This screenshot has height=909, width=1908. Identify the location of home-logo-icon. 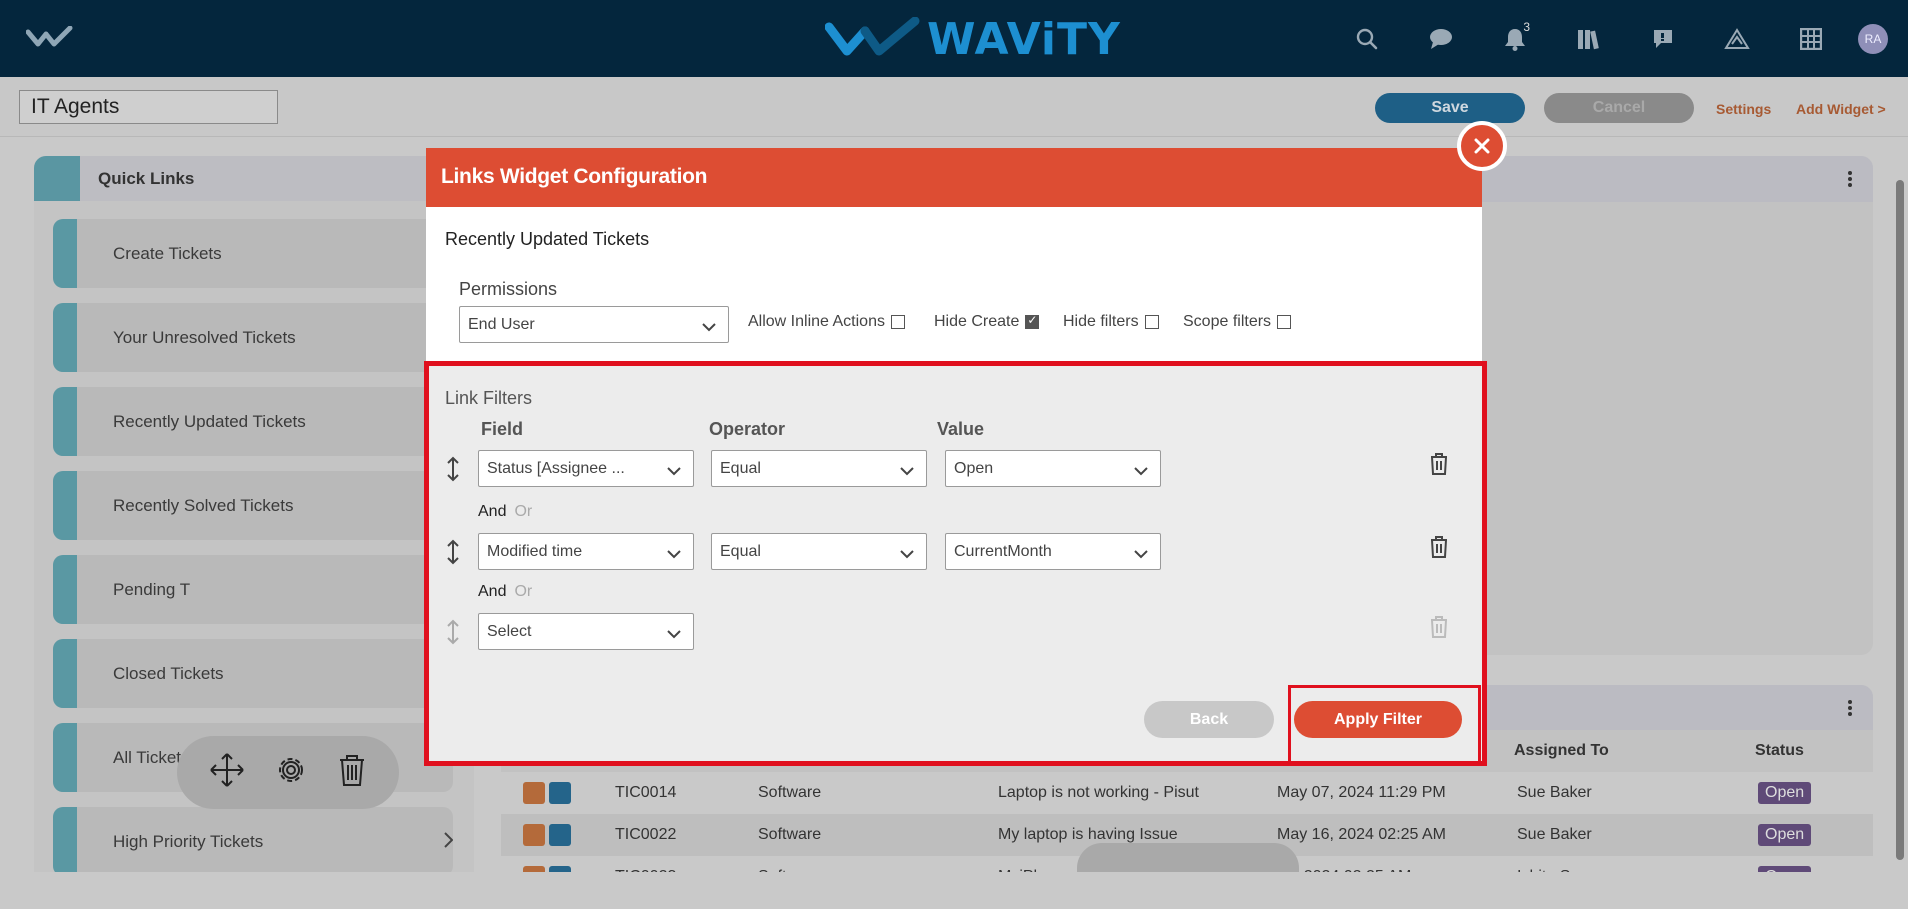
(49, 40).